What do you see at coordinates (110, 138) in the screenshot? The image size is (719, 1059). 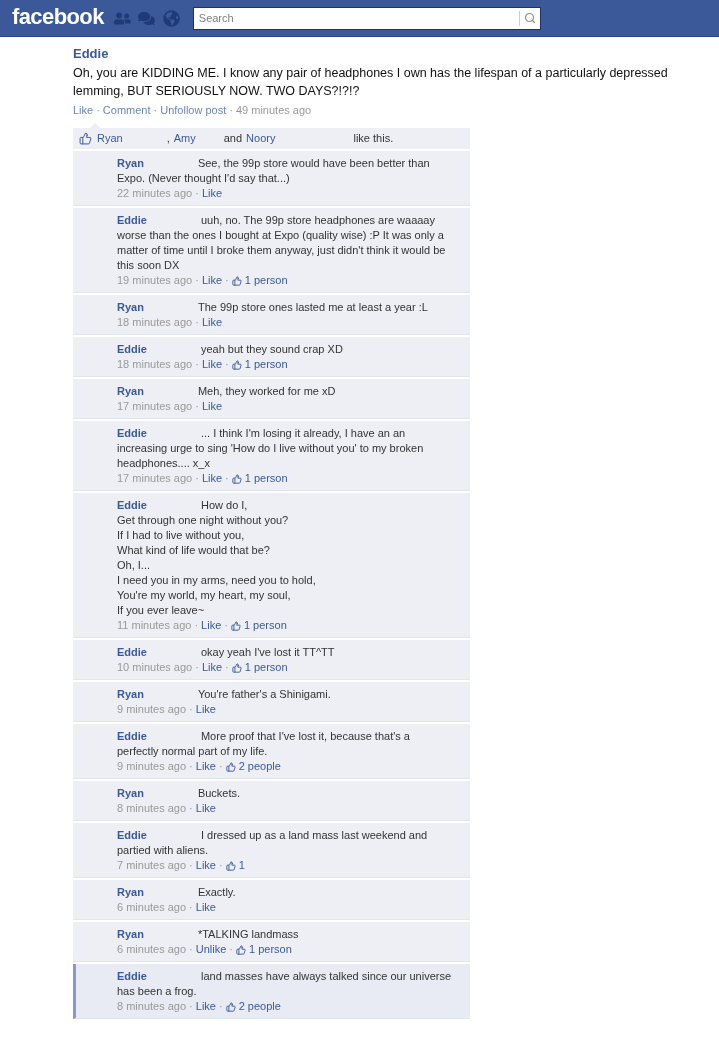 I see `liker-link: Ryan` at bounding box center [110, 138].